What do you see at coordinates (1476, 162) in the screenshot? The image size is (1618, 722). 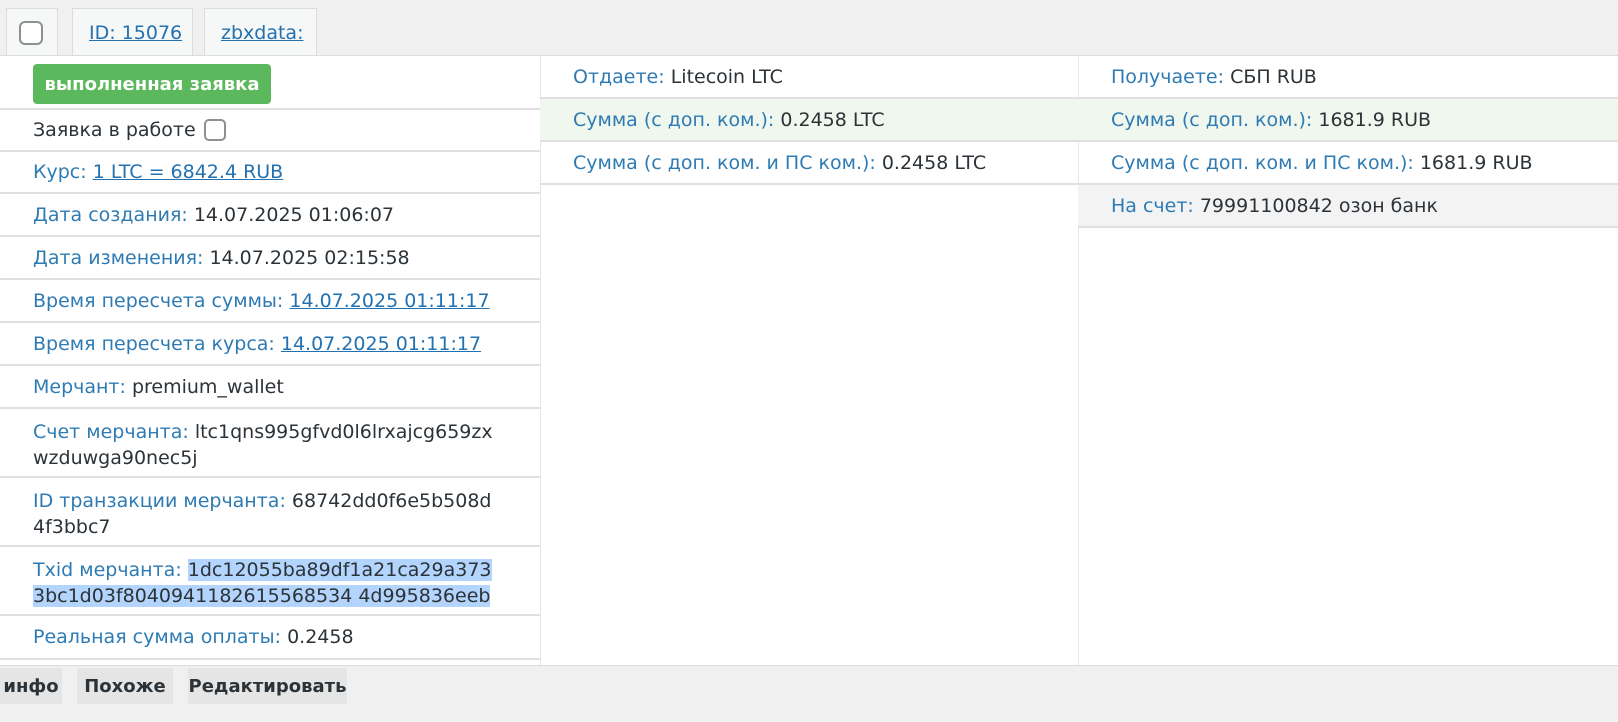 I see `get-sum-fee-ps-value: 1681.9 RUB` at bounding box center [1476, 162].